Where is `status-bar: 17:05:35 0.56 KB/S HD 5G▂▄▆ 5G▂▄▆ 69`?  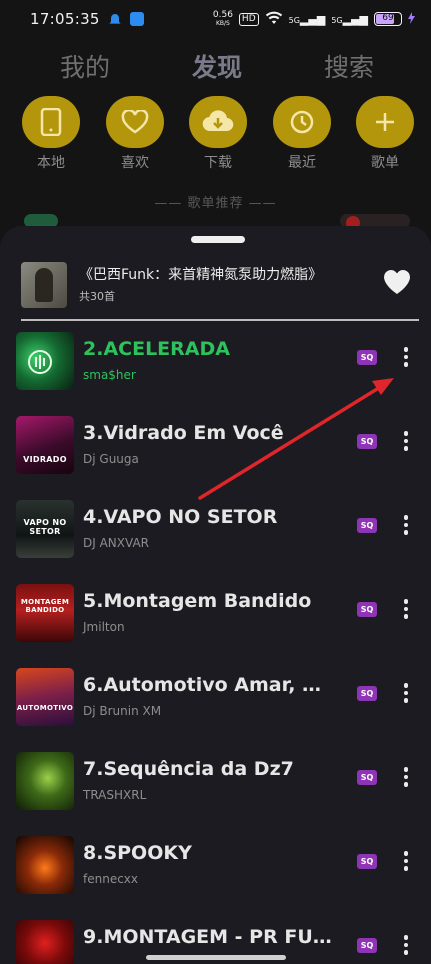 status-bar: 17:05:35 0.56 KB/S HD 5G▂▄▆ 5G▂▄▆ 69 is located at coordinates (215, 19).